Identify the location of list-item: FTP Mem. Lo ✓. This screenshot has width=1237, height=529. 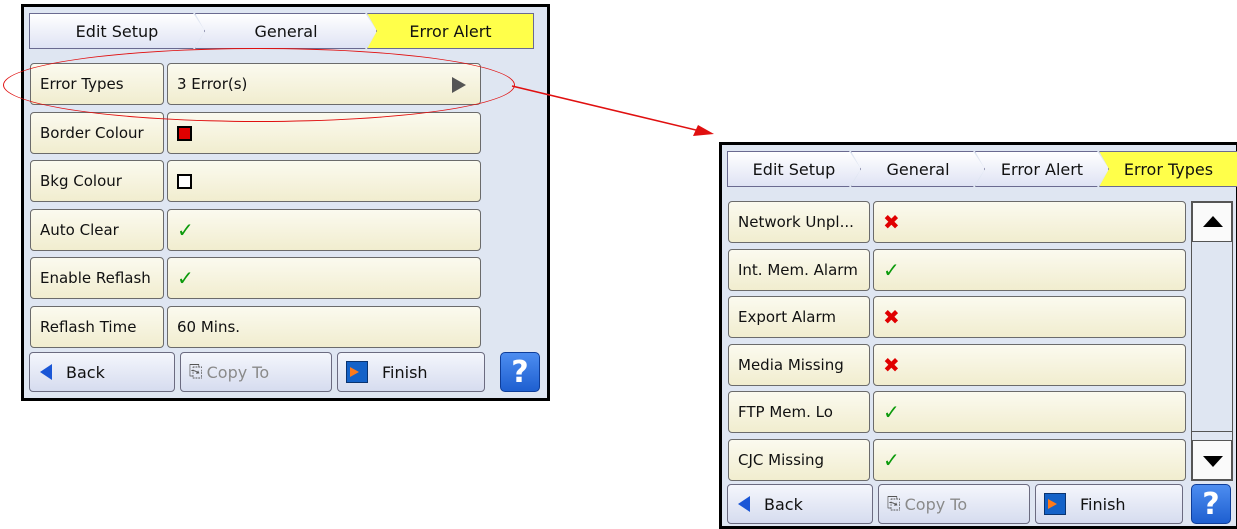
(957, 412).